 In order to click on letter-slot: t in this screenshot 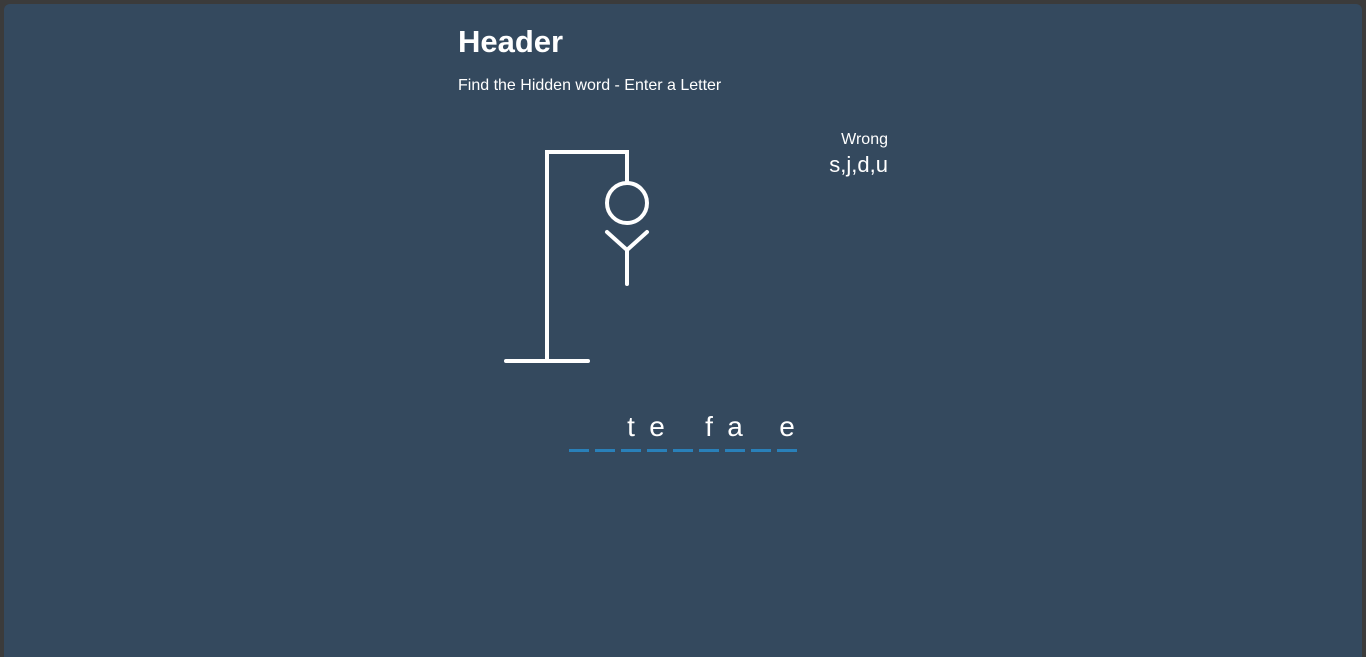, I will do `click(631, 429)`.